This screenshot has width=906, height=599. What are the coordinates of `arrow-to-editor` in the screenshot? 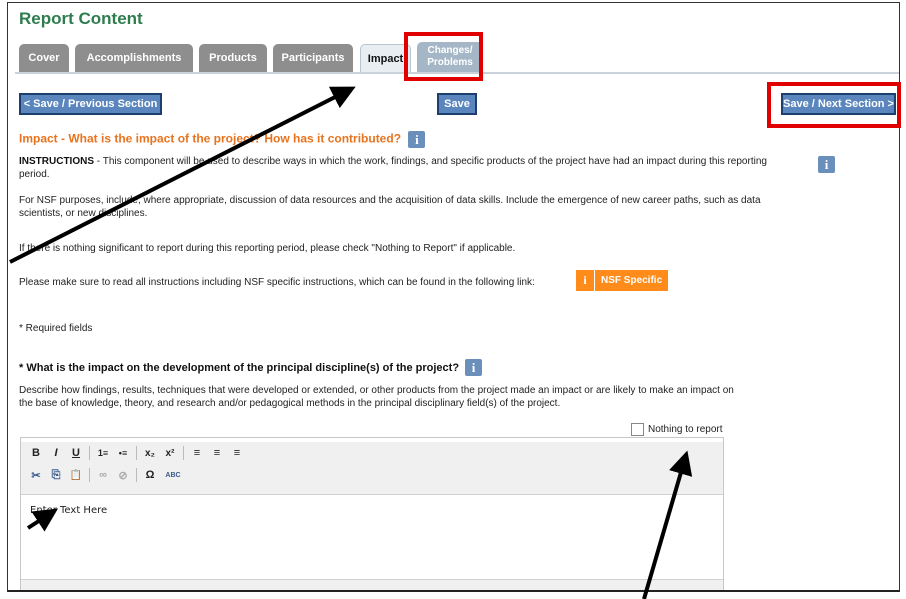 It's located at (42, 520).